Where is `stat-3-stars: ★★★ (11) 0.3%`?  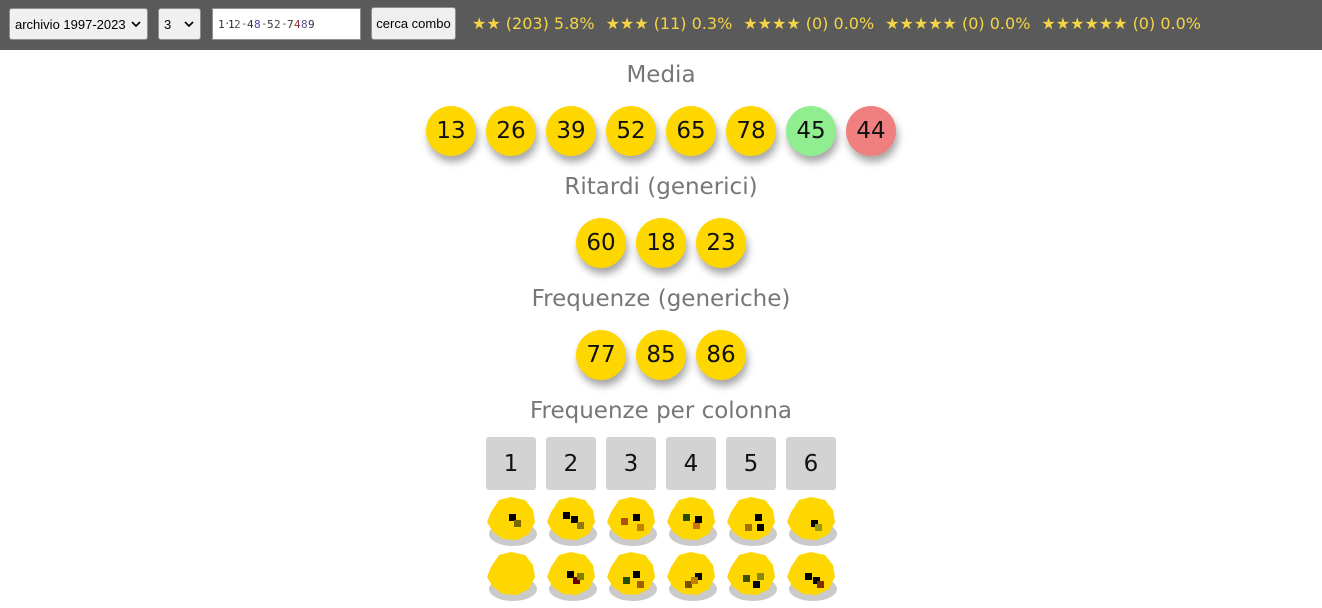 stat-3-stars: ★★★ (11) 0.3% is located at coordinates (669, 25).